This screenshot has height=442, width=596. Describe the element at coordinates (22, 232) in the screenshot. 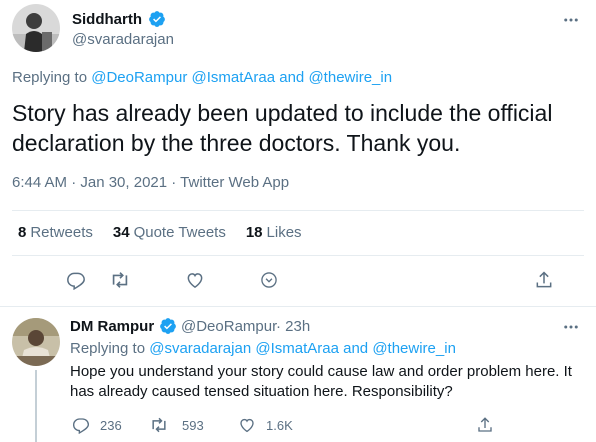

I see `retweets-count: 8` at that location.